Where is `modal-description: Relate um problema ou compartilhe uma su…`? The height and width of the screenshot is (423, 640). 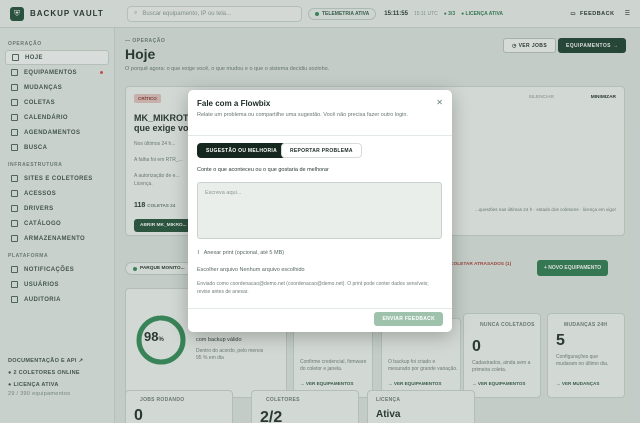
modal-description: Relate um problema ou compartilhe uma su… is located at coordinates (302, 115).